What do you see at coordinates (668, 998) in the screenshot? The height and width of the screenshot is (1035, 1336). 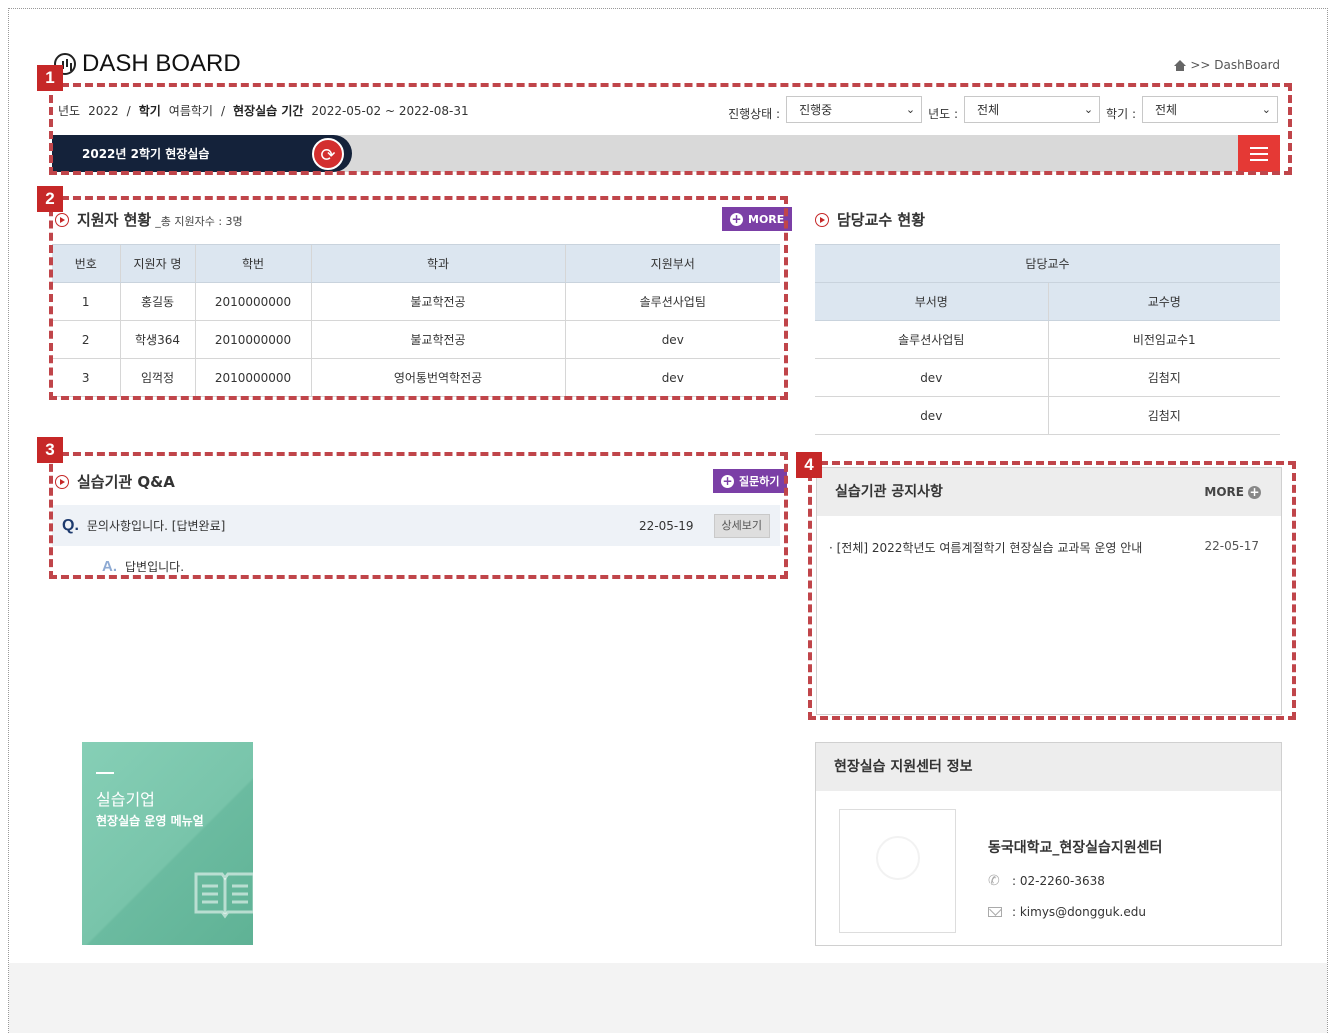 I see `footer-area` at bounding box center [668, 998].